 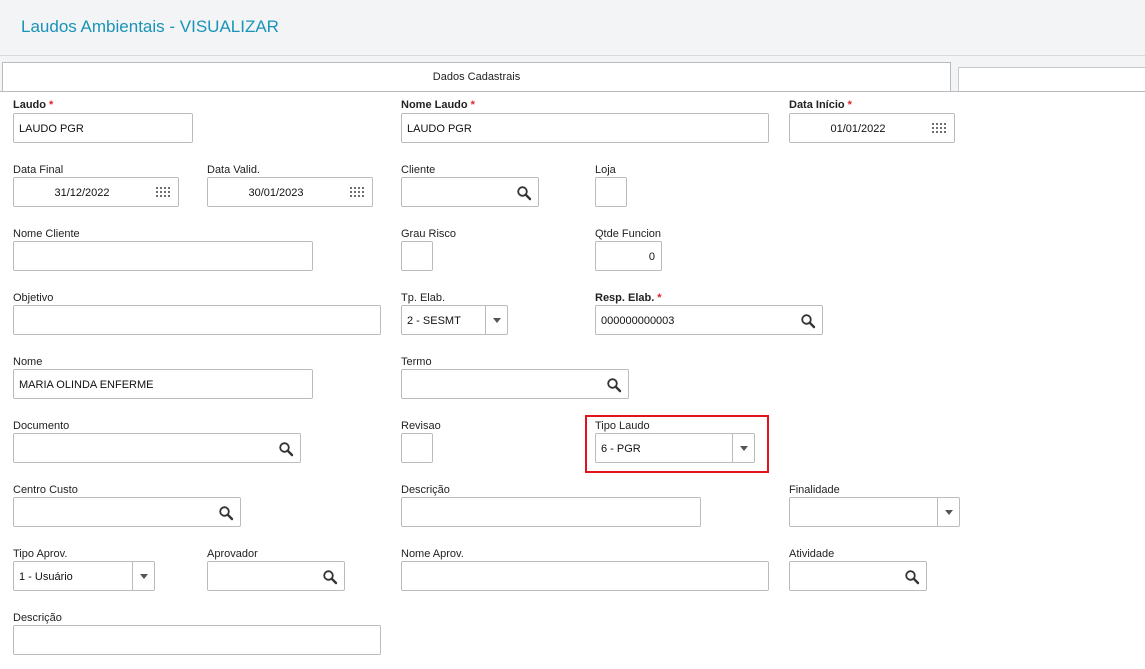 What do you see at coordinates (432, 554) in the screenshot?
I see `nome-aprov-label: Nome Aprov.` at bounding box center [432, 554].